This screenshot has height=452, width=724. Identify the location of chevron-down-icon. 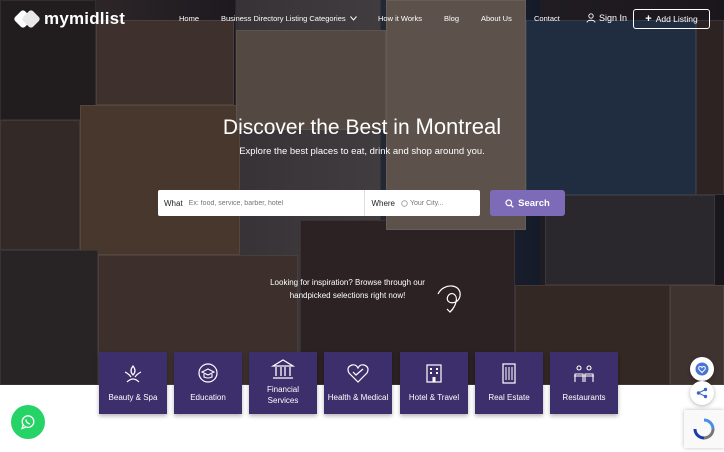
(353, 18).